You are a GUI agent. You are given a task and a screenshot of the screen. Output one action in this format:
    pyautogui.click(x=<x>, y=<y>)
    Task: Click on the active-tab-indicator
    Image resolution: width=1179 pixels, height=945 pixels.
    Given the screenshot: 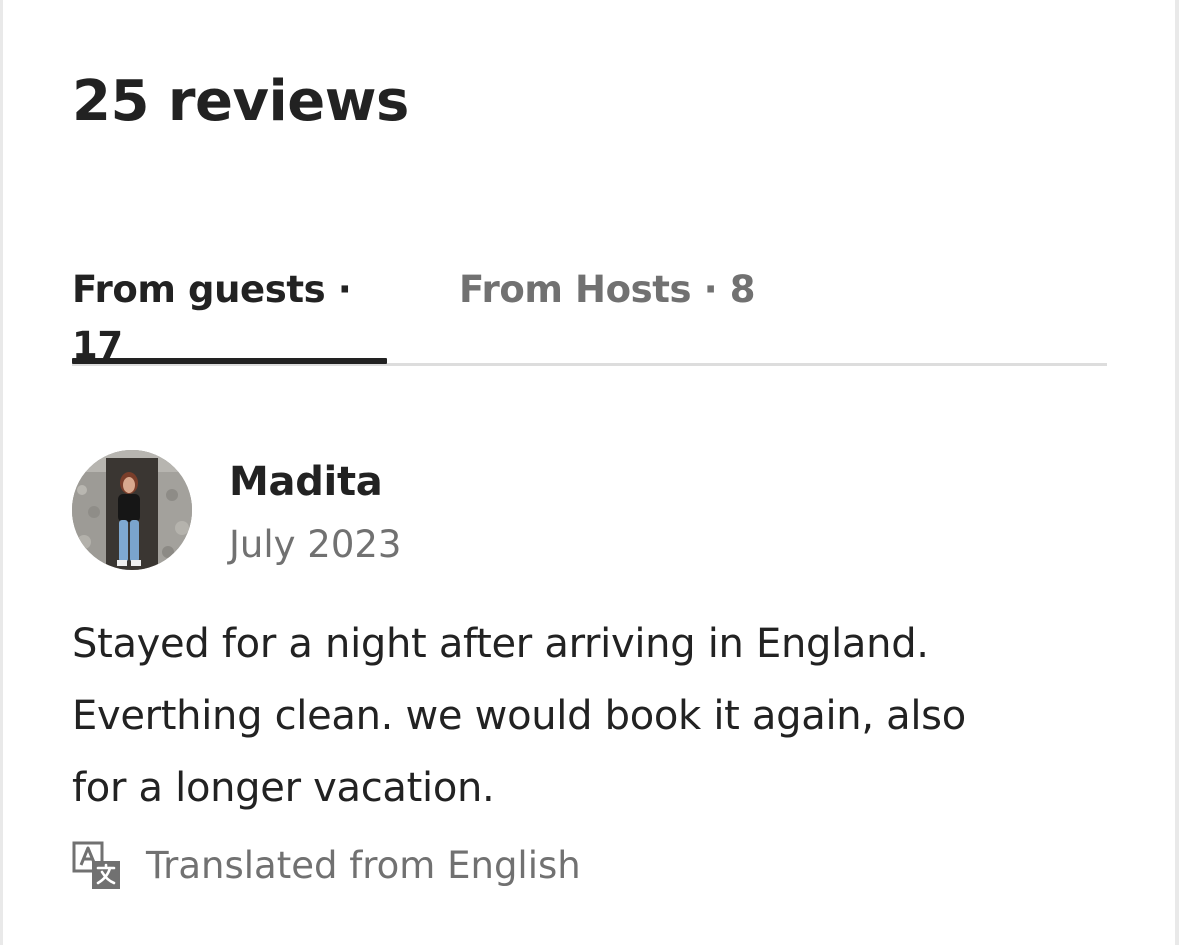 What is the action you would take?
    pyautogui.click(x=229, y=361)
    